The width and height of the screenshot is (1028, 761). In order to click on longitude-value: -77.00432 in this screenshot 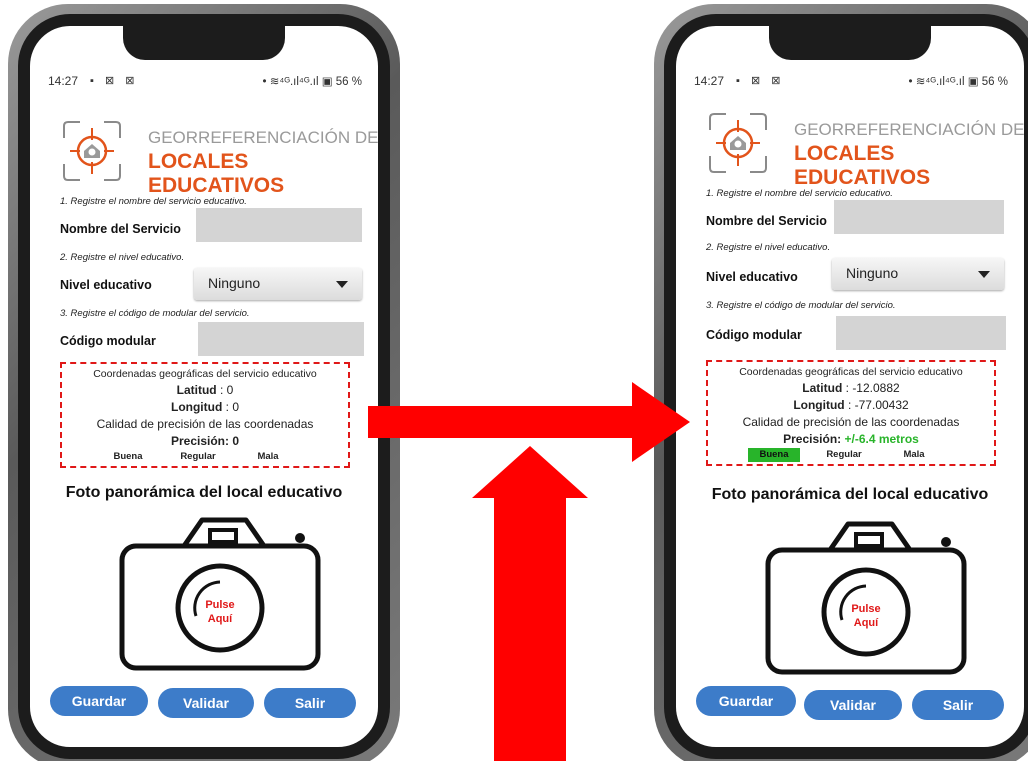, I will do `click(881, 405)`.